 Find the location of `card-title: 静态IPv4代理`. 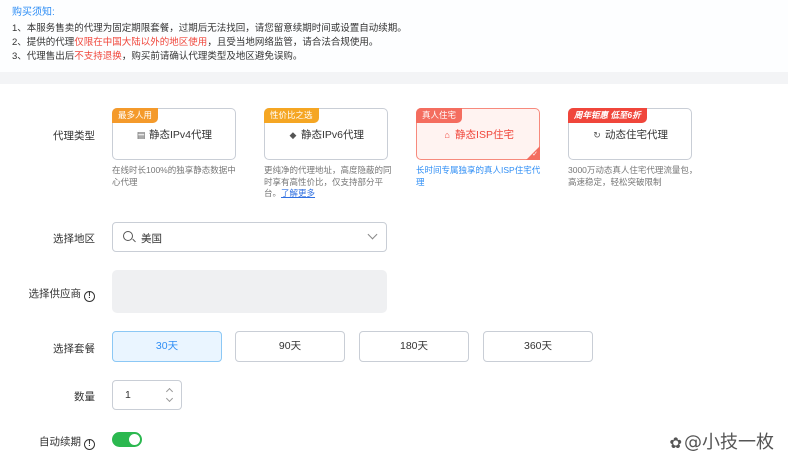

card-title: 静态IPv4代理 is located at coordinates (180, 135).